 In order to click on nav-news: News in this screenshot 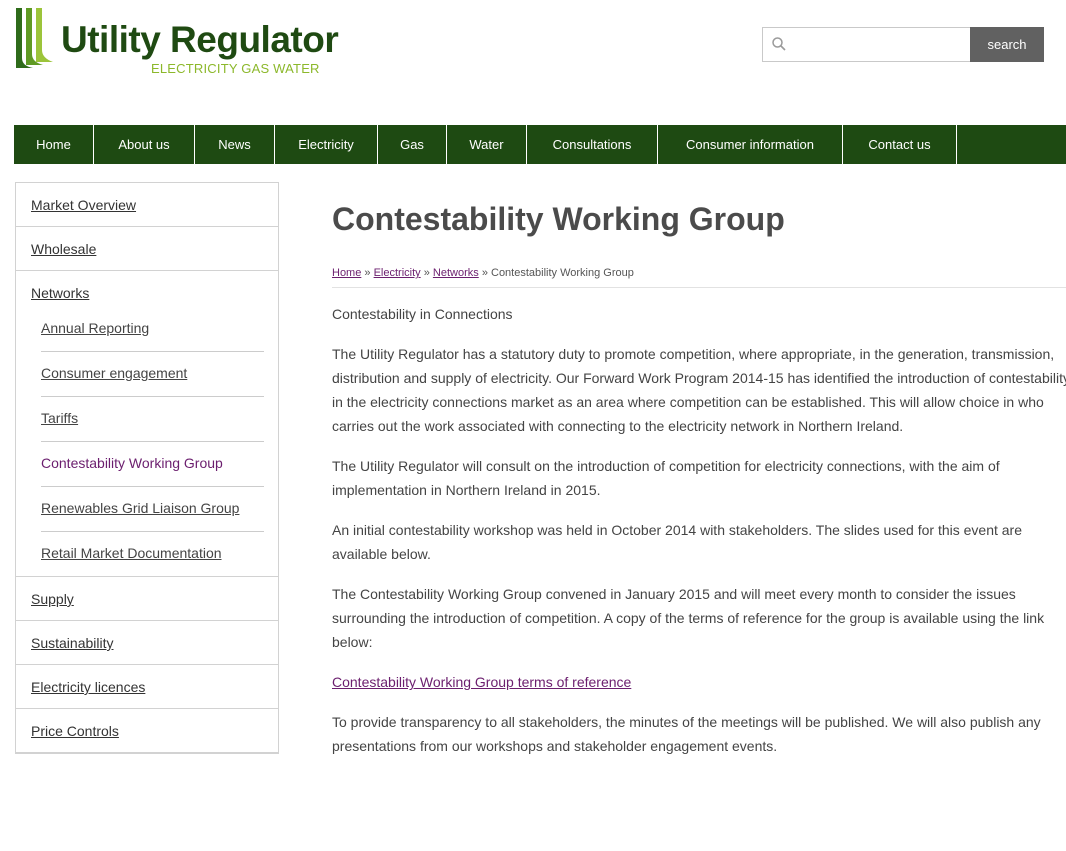, I will do `click(235, 144)`.